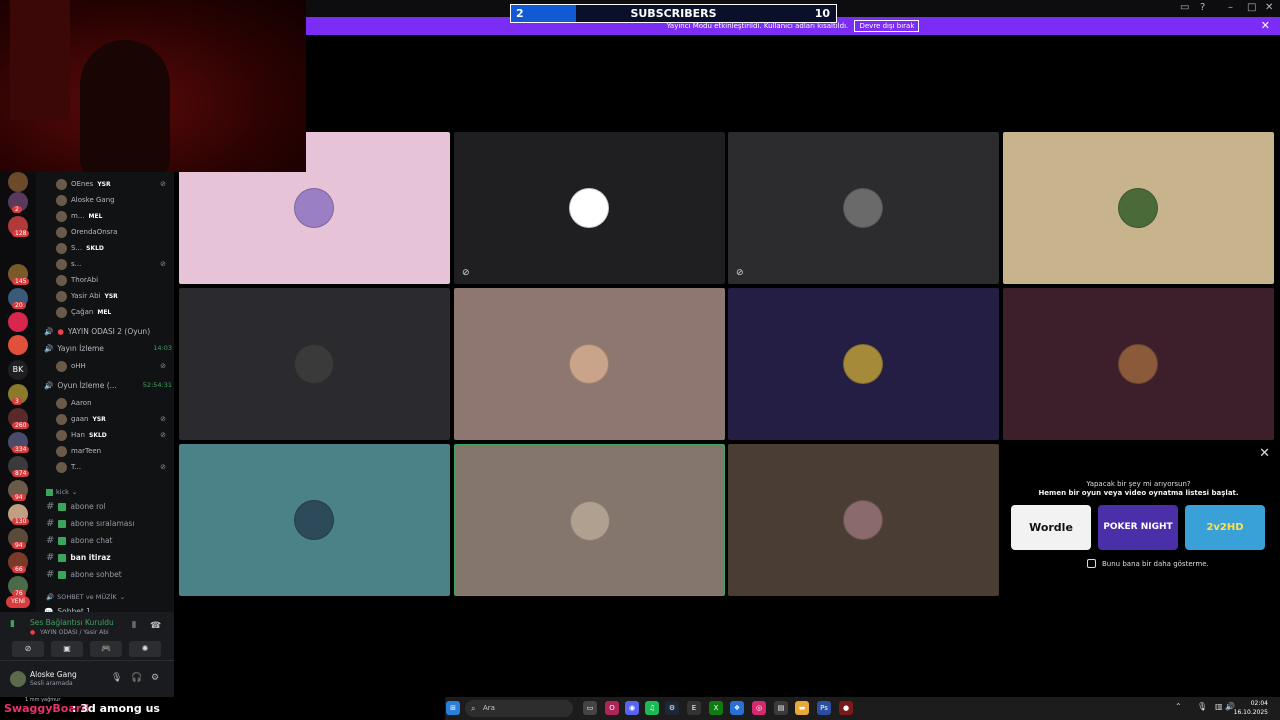 The width and height of the screenshot is (1280, 720). Describe the element at coordinates (94, 232) in the screenshot. I see `voice-user-name: OrendaOnsra` at that location.